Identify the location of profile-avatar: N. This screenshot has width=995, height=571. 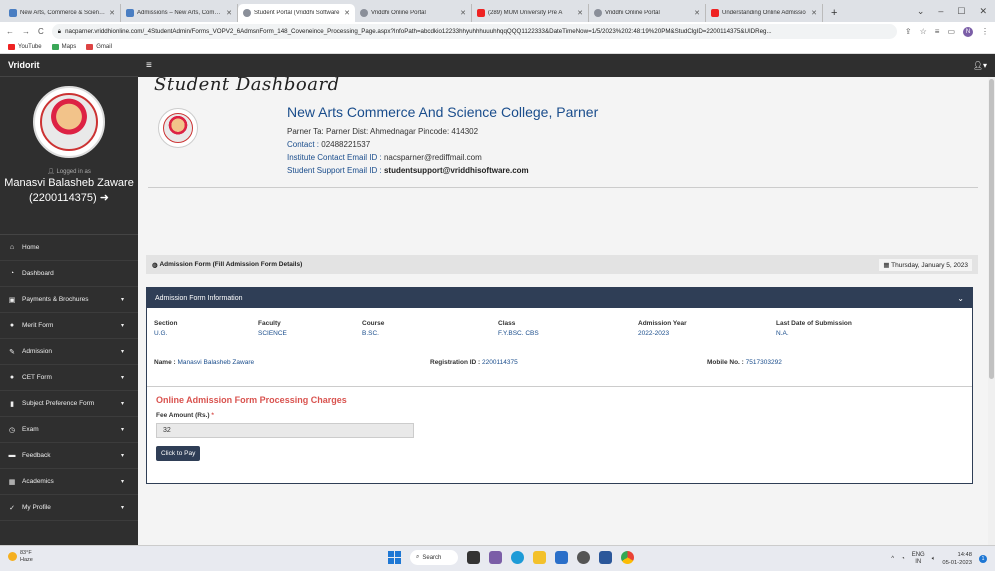
(968, 31).